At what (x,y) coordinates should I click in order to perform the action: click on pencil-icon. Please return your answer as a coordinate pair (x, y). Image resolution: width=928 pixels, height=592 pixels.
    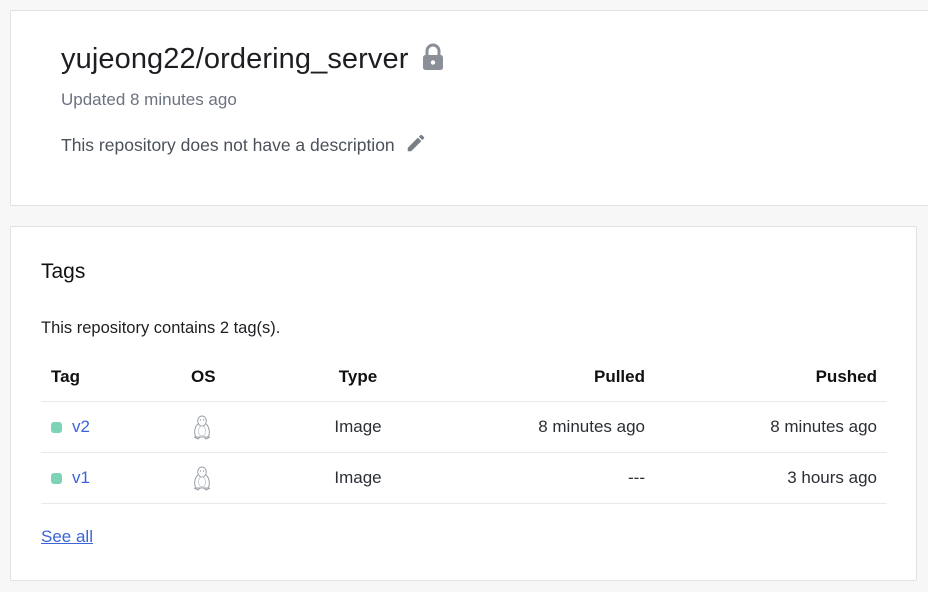
    Looking at the image, I should click on (416, 145).